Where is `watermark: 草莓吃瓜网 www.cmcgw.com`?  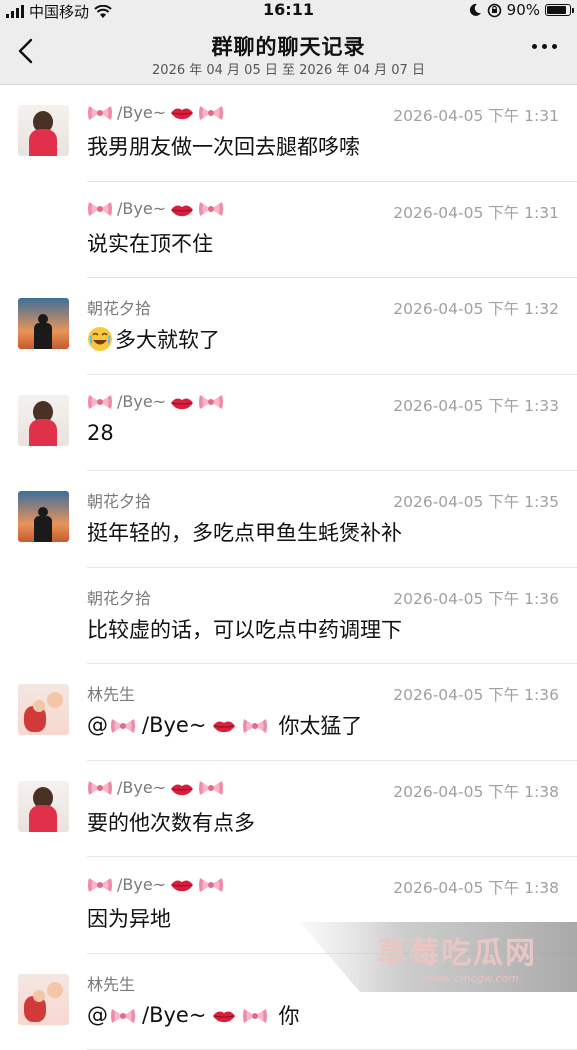 watermark: 草莓吃瓜网 www.cmcgw.com is located at coordinates (438, 957).